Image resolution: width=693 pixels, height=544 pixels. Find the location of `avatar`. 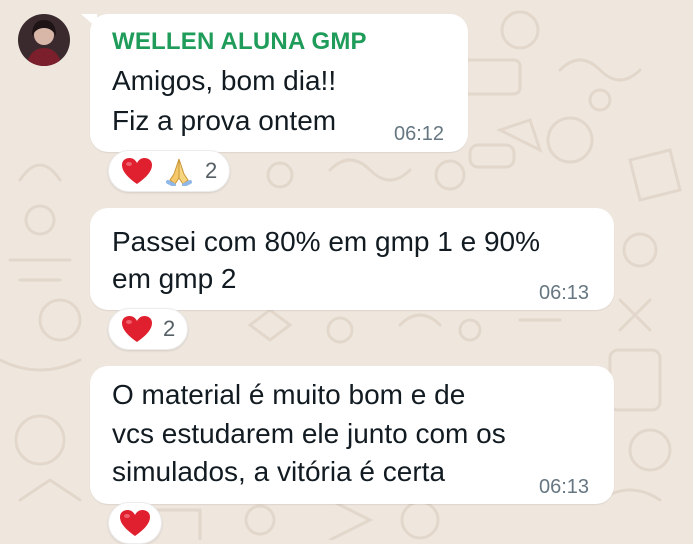

avatar is located at coordinates (44, 40).